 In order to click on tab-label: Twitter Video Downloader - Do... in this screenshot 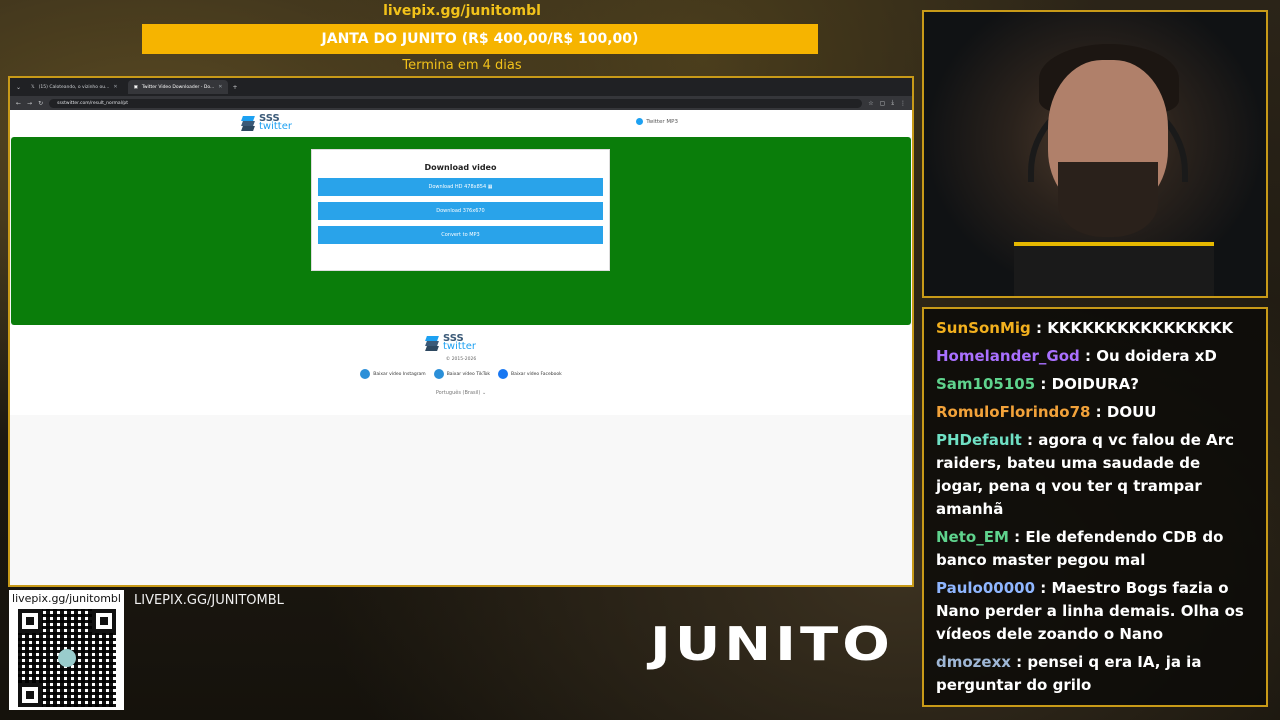, I will do `click(178, 87)`.